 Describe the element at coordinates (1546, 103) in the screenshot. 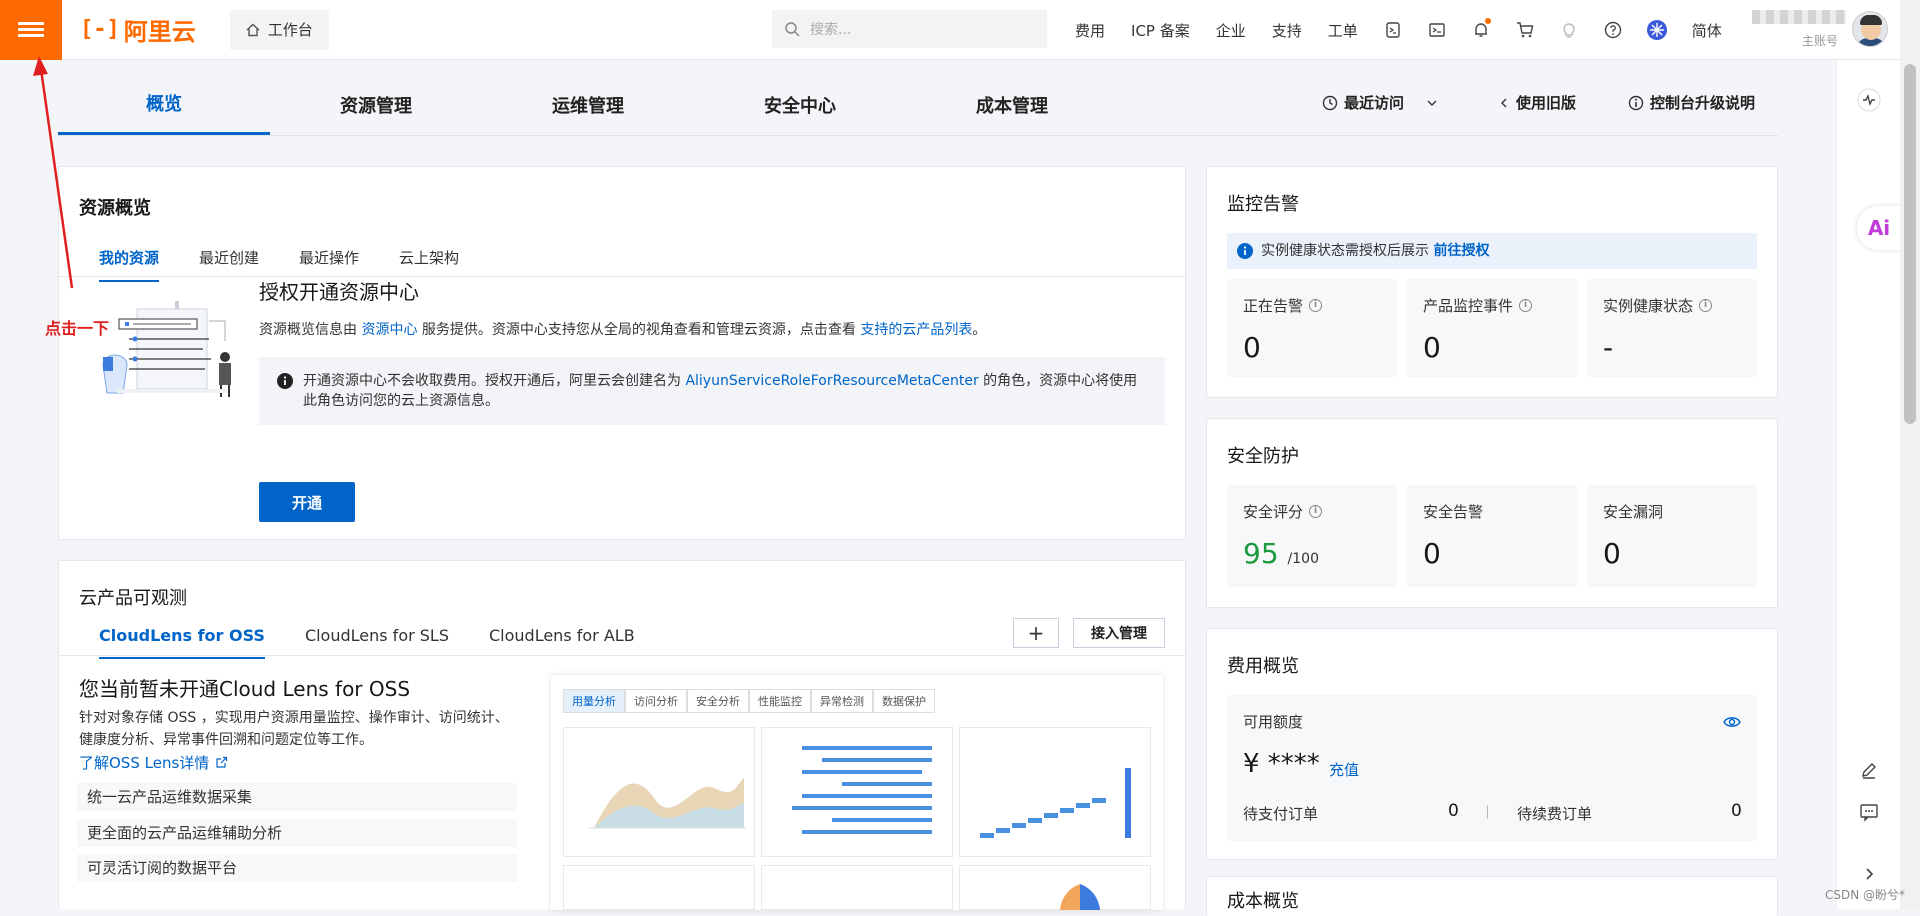

I see `old-version-label: 使用旧版` at that location.